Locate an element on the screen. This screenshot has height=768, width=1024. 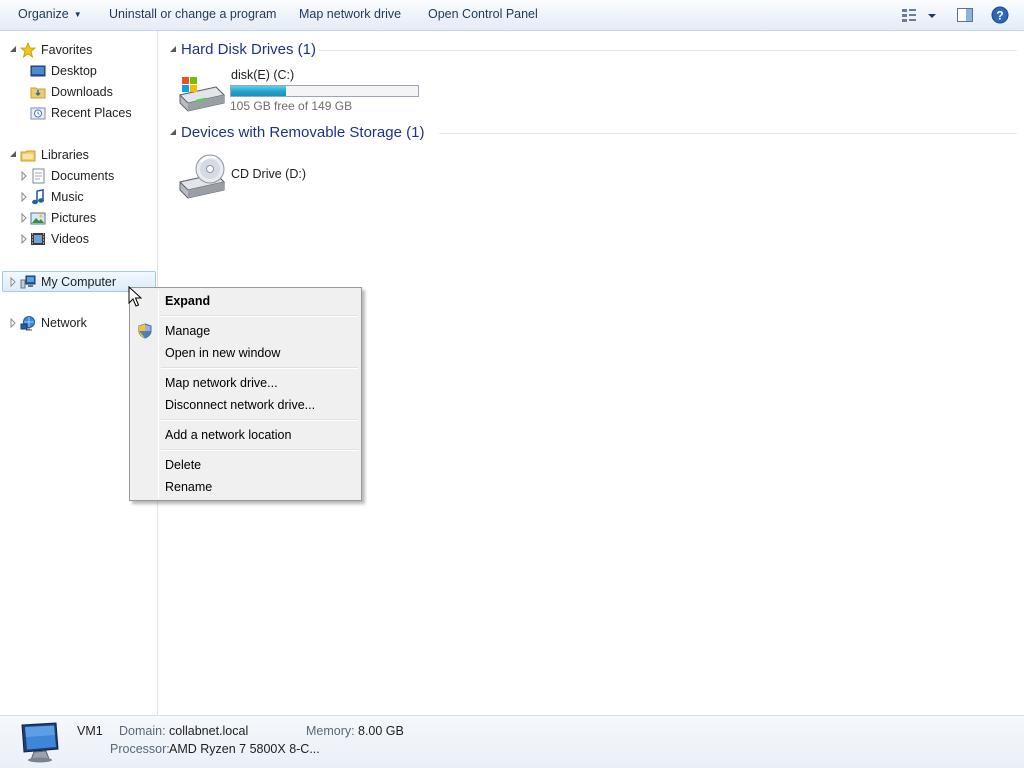
libraries-icon is located at coordinates (28, 156).